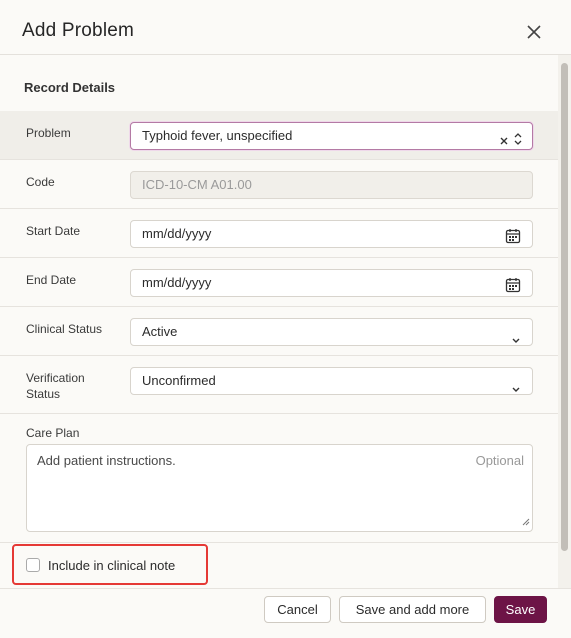 This screenshot has height=638, width=571. Describe the element at coordinates (177, 233) in the screenshot. I see `start-date-placeholder: mm/dd/yyyy` at that location.